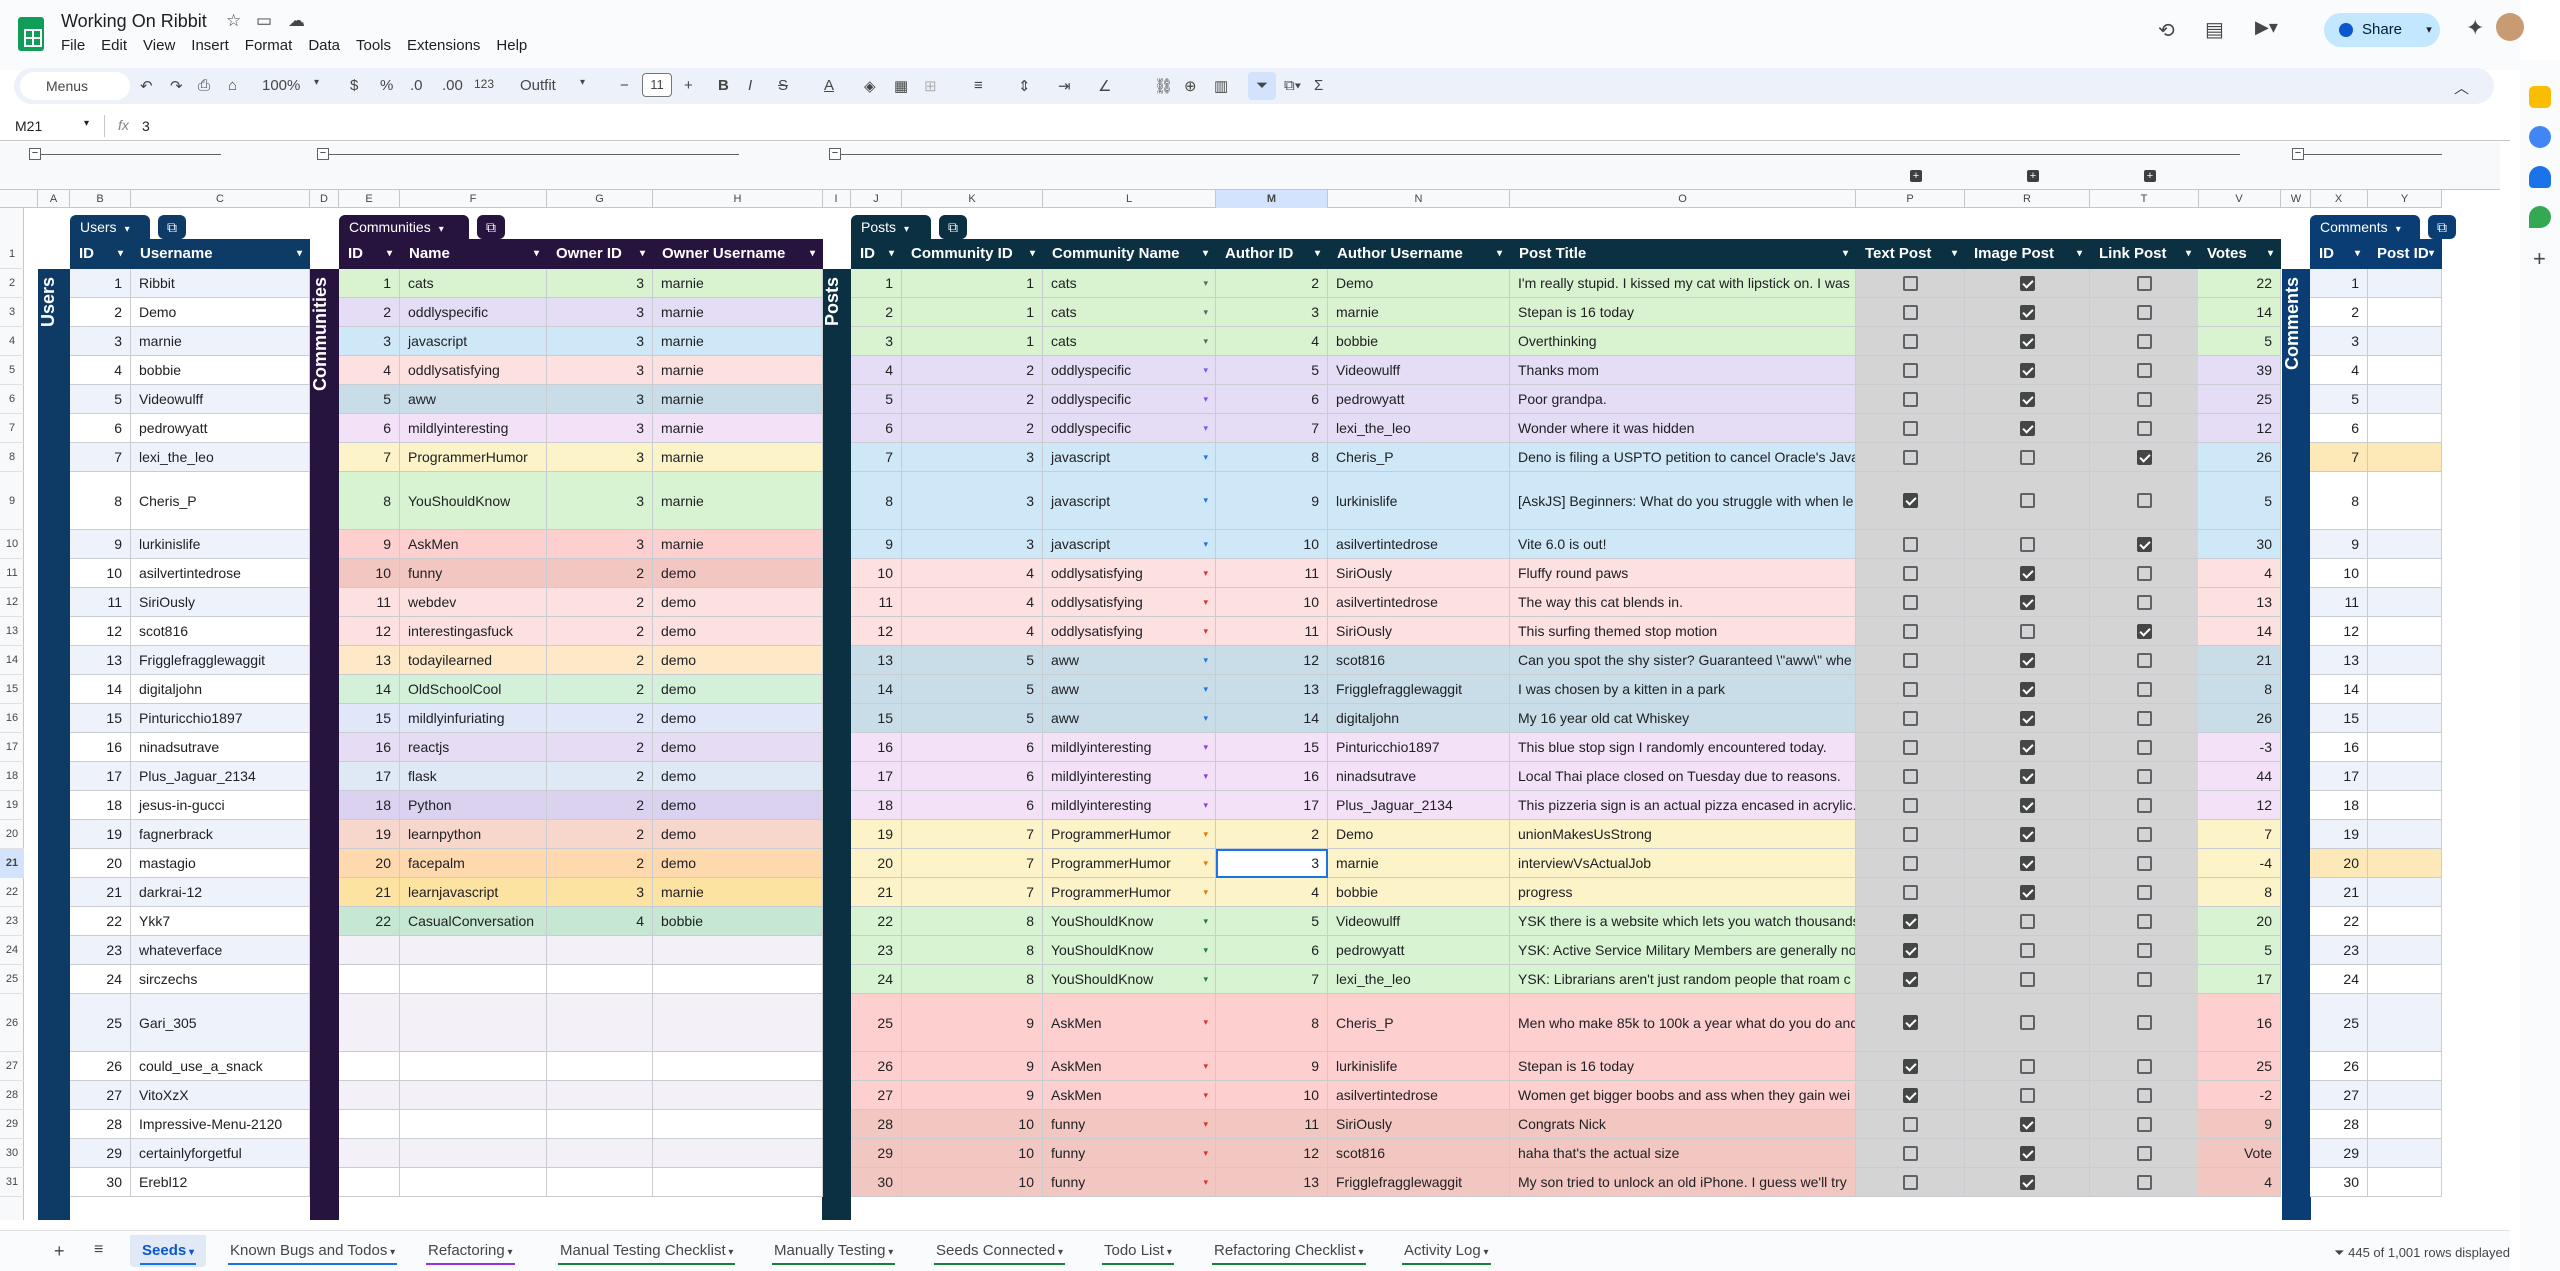 The width and height of the screenshot is (2560, 1271). Describe the element at coordinates (972, 660) in the screenshot. I see `posts-community-id-cell: 5` at that location.